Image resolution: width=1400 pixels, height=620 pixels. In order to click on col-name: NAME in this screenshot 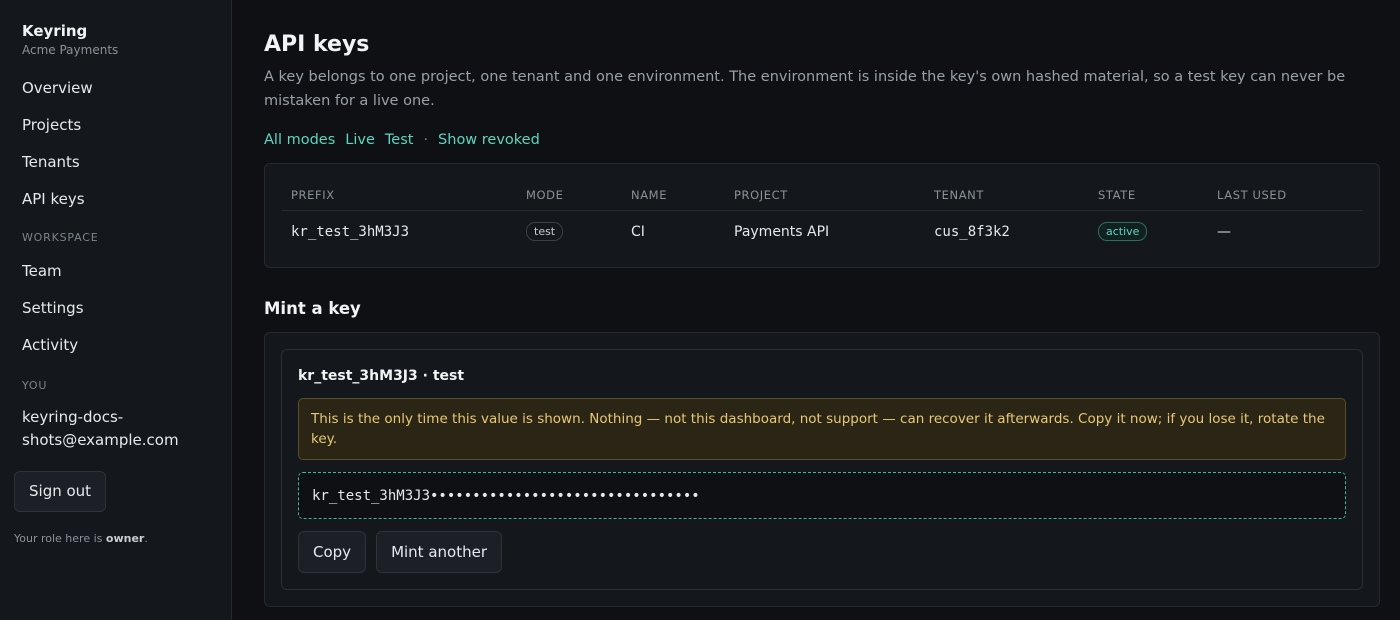, I will do `click(672, 195)`.